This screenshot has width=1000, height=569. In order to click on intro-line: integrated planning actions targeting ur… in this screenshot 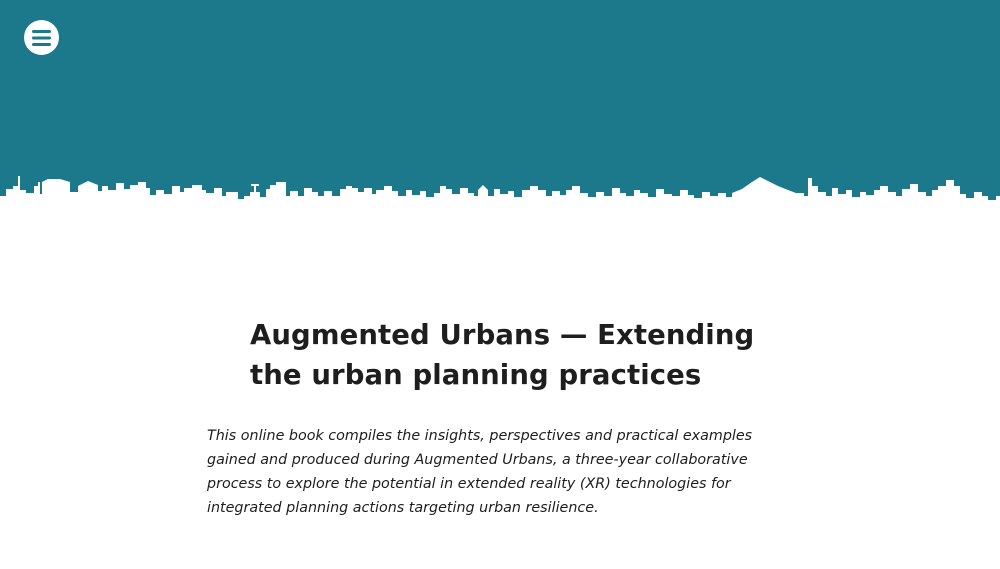, I will do `click(403, 508)`.